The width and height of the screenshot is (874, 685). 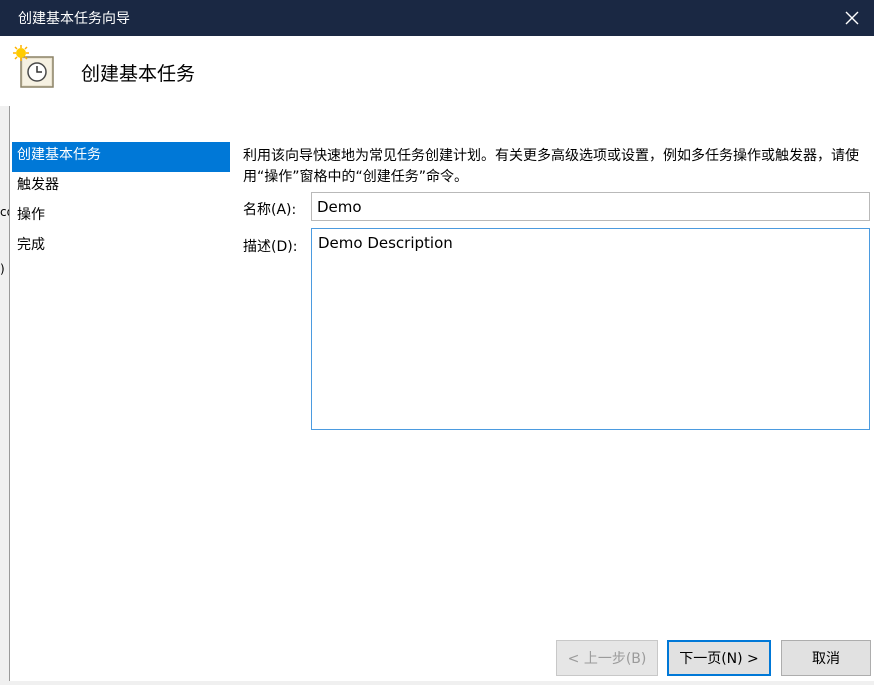 I want to click on task-clock-icon, so click(x=33, y=66).